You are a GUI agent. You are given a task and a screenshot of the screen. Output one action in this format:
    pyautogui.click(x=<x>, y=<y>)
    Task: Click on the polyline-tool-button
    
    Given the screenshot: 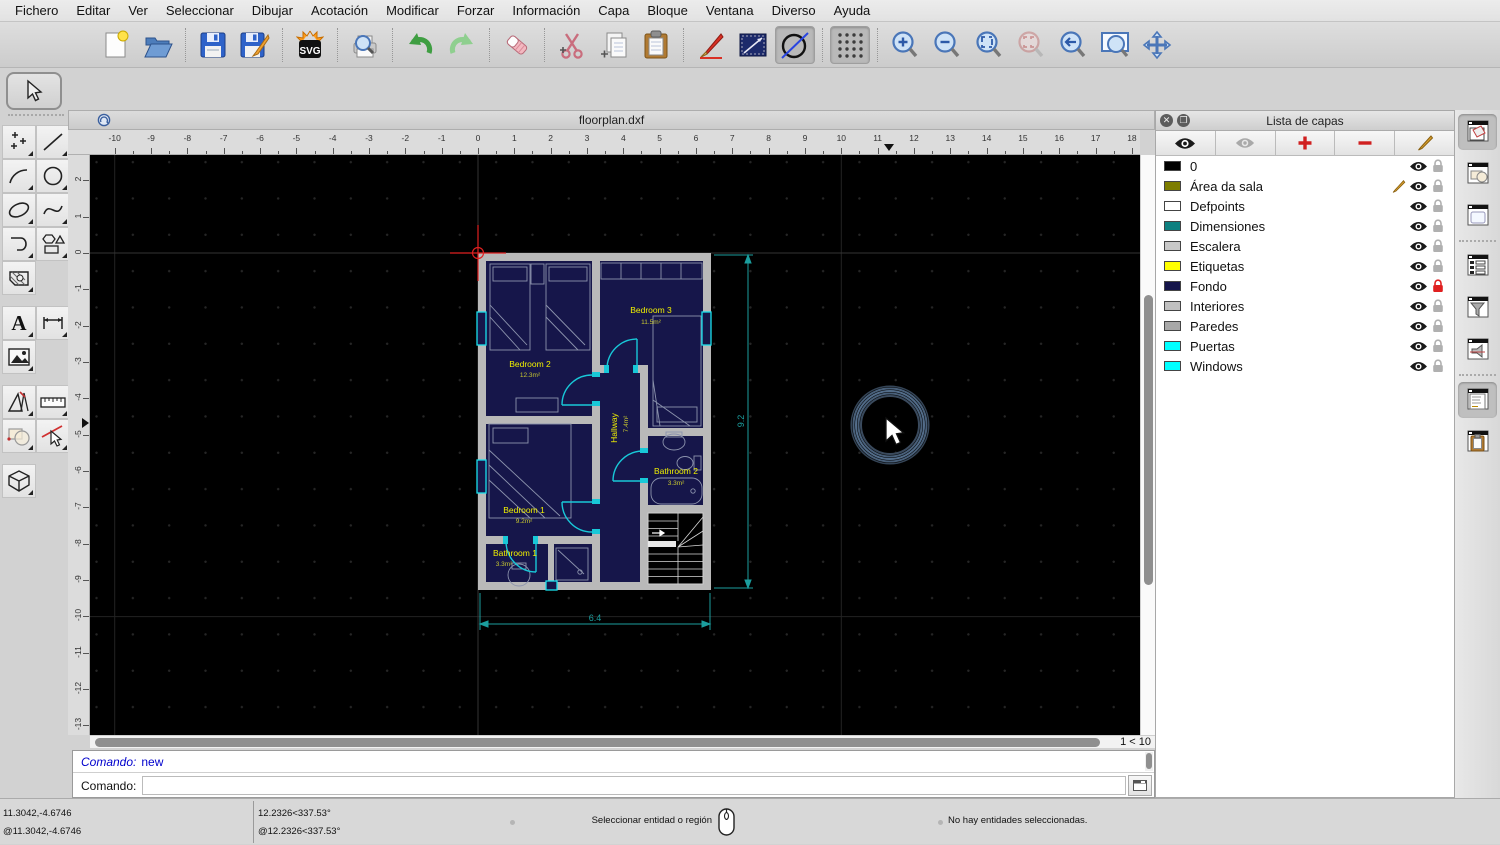 What is the action you would take?
    pyautogui.click(x=19, y=244)
    